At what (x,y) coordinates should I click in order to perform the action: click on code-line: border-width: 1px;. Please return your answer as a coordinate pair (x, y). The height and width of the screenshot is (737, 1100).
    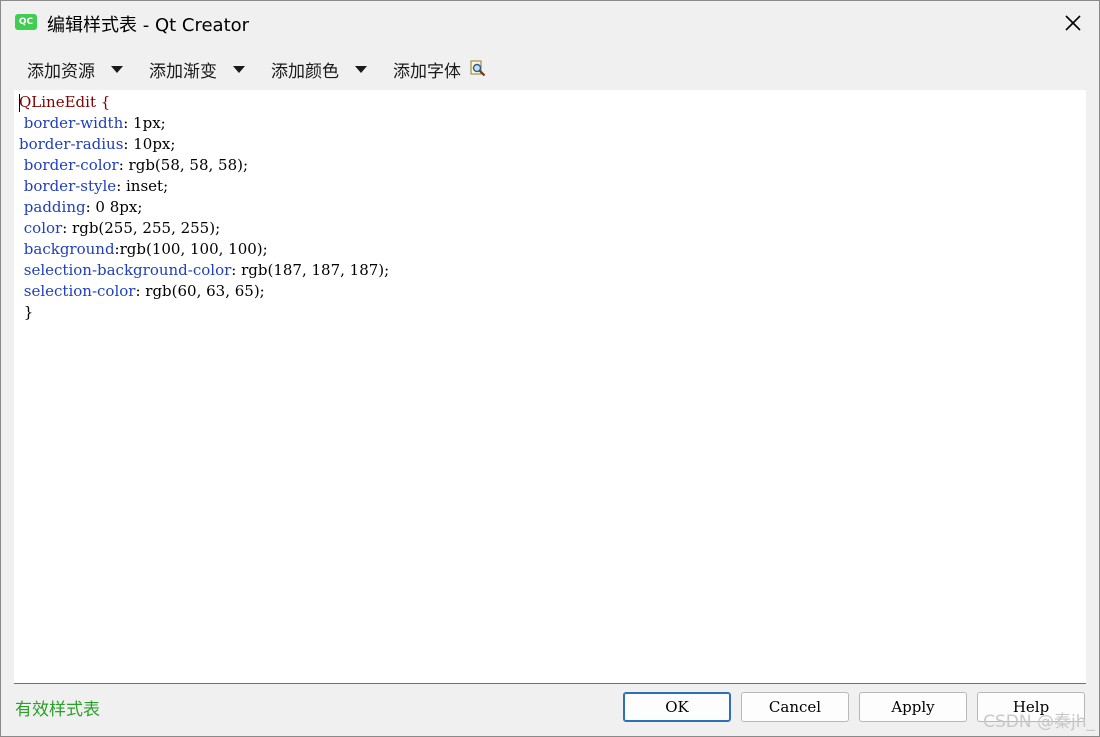
    Looking at the image, I should click on (92, 123).